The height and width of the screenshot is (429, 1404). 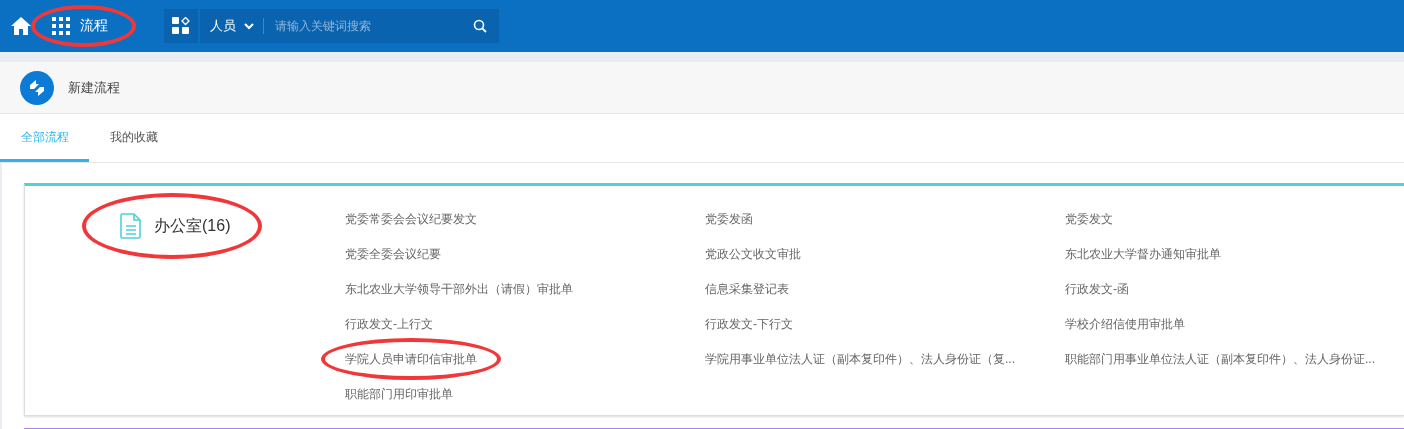 I want to click on workflow-link: 行政发文-下行文, so click(x=749, y=324).